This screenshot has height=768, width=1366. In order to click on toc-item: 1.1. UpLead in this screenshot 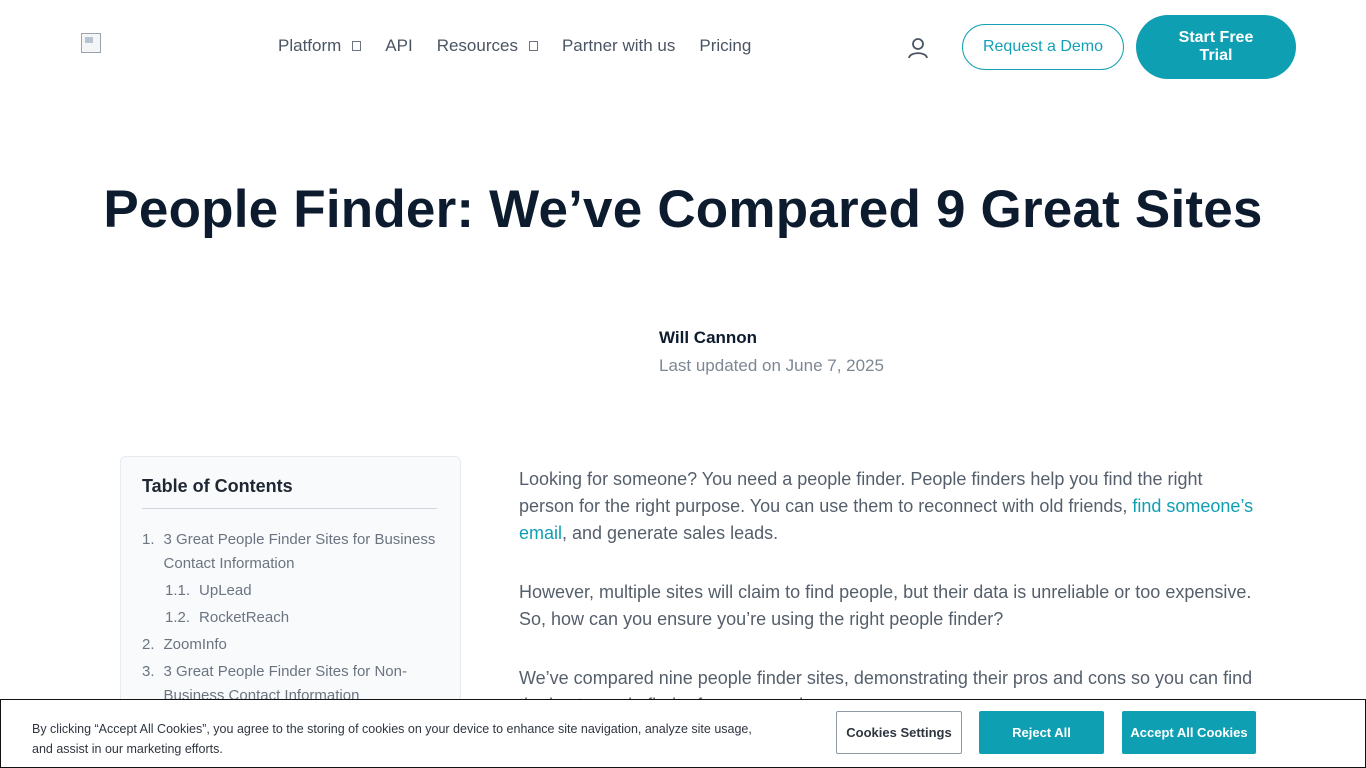, I will do `click(292, 591)`.